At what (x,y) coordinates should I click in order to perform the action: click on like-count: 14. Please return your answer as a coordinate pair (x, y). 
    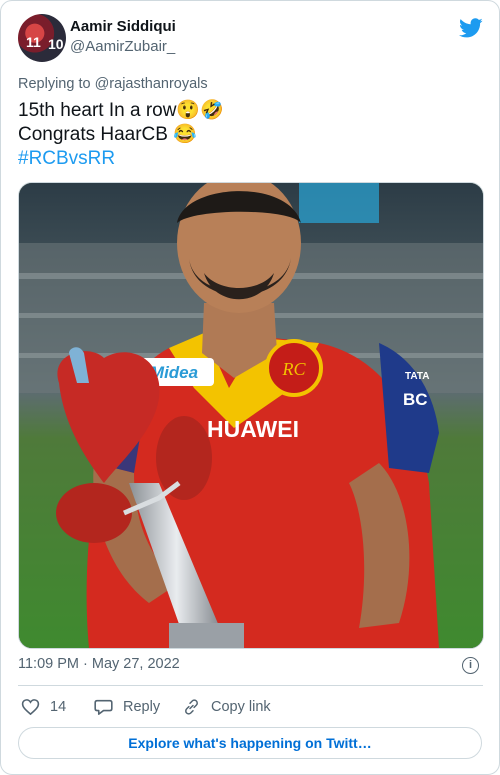
    Looking at the image, I should click on (58, 707).